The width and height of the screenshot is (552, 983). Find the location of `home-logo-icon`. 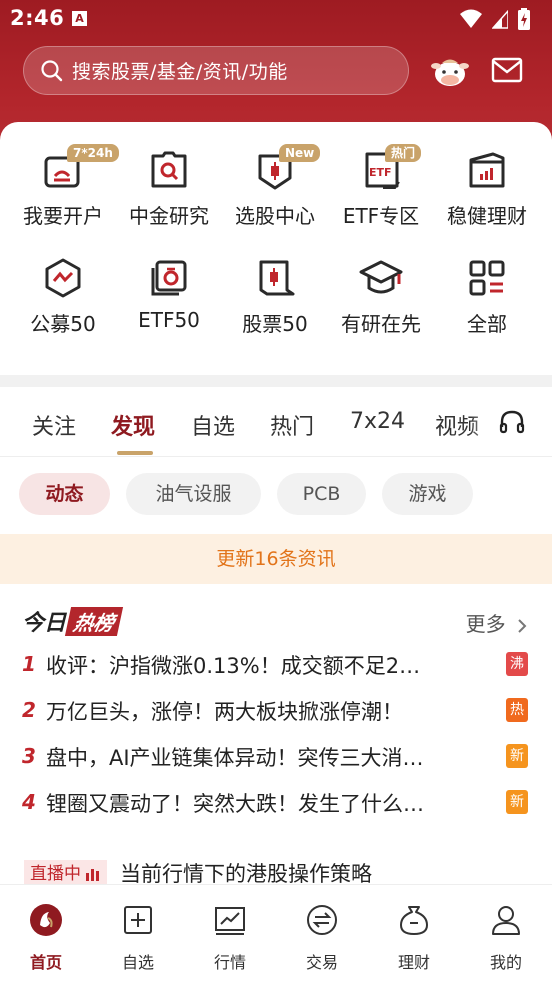

home-logo-icon is located at coordinates (46, 920).